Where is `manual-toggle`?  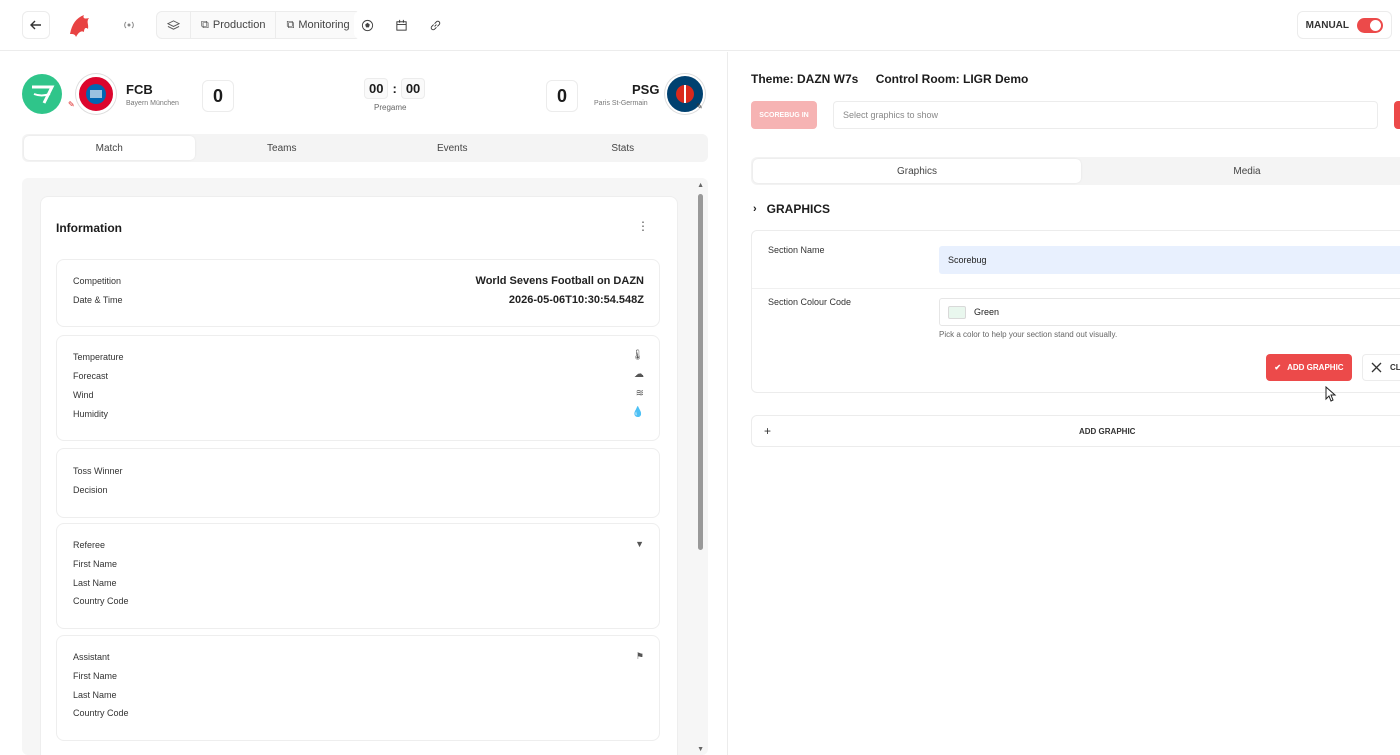
manual-toggle is located at coordinates (1370, 25).